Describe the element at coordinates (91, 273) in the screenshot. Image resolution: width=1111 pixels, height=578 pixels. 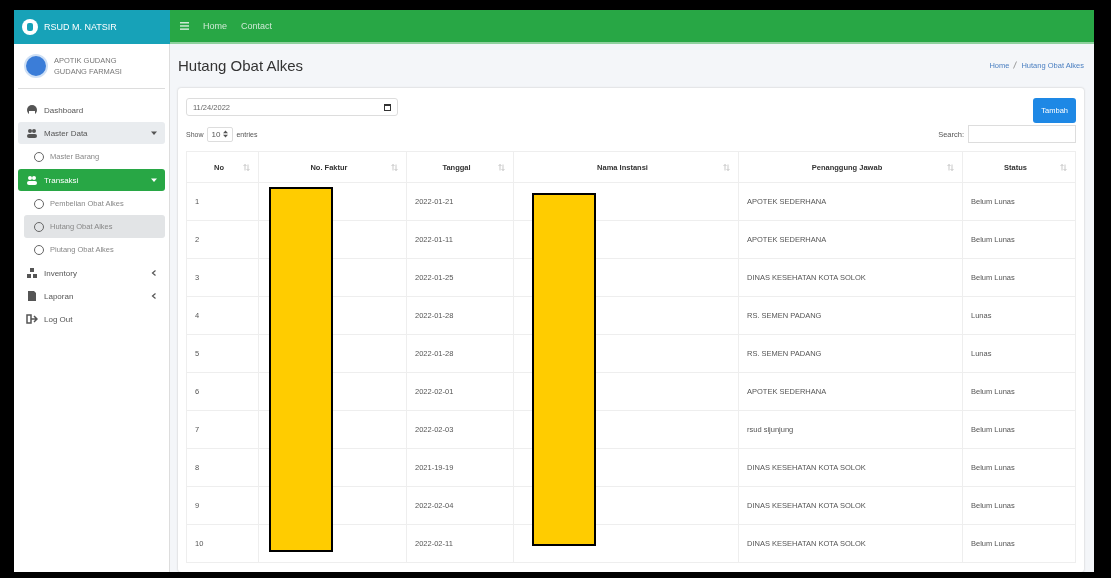
I see `sidebar-item: Inventory` at that location.